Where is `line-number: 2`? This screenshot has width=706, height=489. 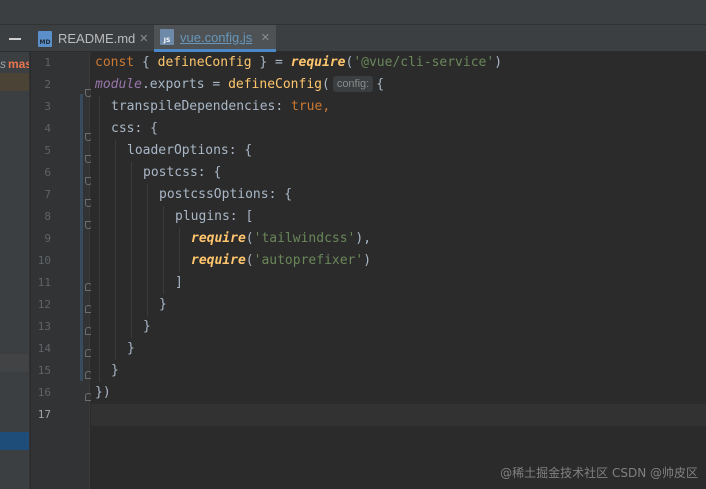
line-number: 2 is located at coordinates (47, 84).